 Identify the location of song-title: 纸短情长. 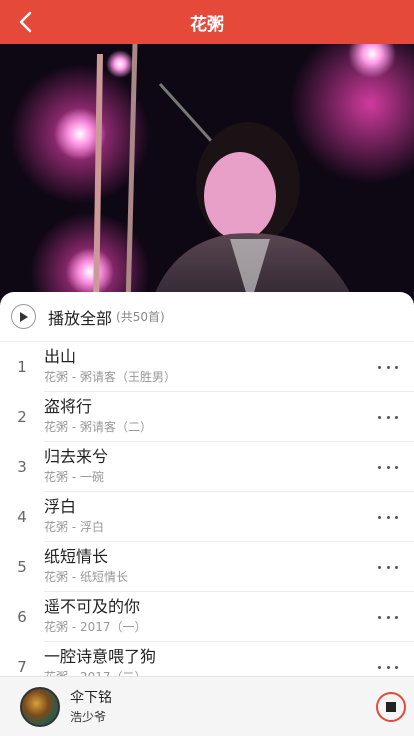
(76, 556).